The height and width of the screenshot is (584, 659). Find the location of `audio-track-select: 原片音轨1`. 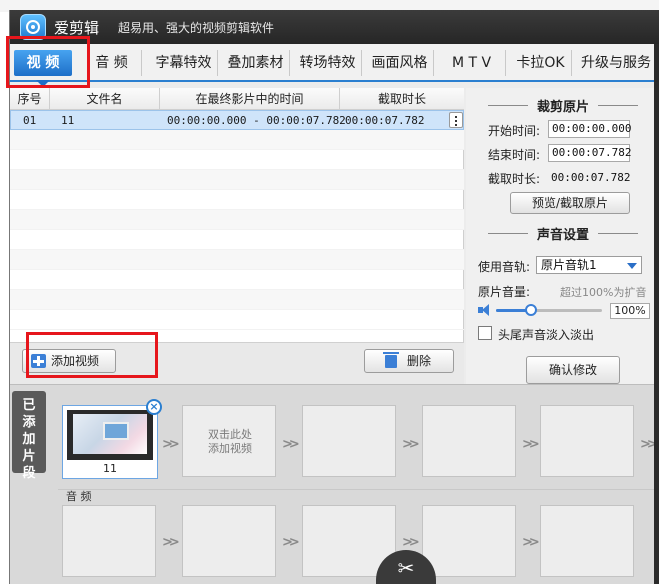

audio-track-select: 原片音轨1 is located at coordinates (589, 265).